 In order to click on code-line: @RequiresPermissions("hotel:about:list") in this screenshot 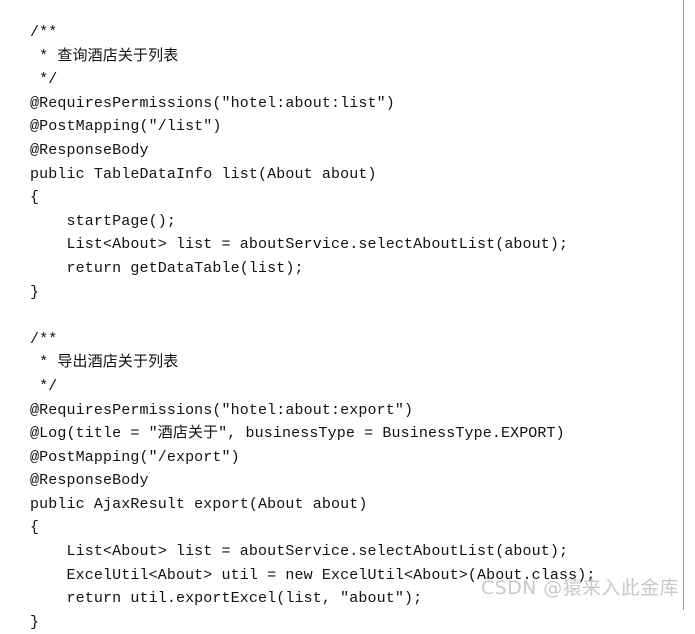, I will do `click(212, 103)`.